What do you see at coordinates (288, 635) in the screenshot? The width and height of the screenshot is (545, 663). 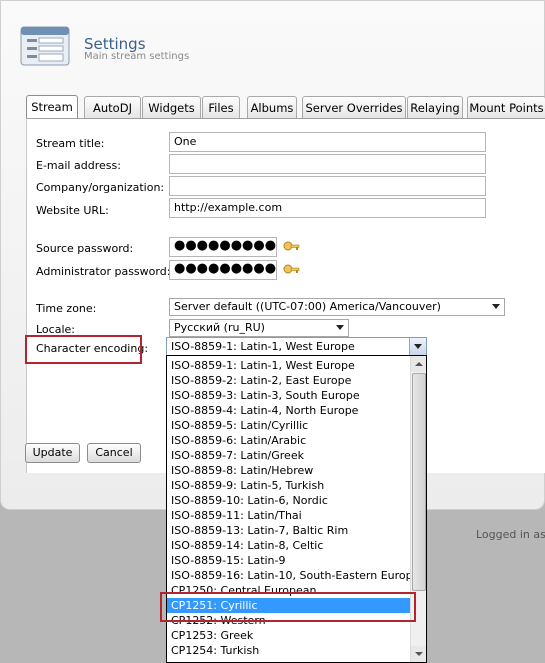 I see `encoding-option: CP1253: Greek` at bounding box center [288, 635].